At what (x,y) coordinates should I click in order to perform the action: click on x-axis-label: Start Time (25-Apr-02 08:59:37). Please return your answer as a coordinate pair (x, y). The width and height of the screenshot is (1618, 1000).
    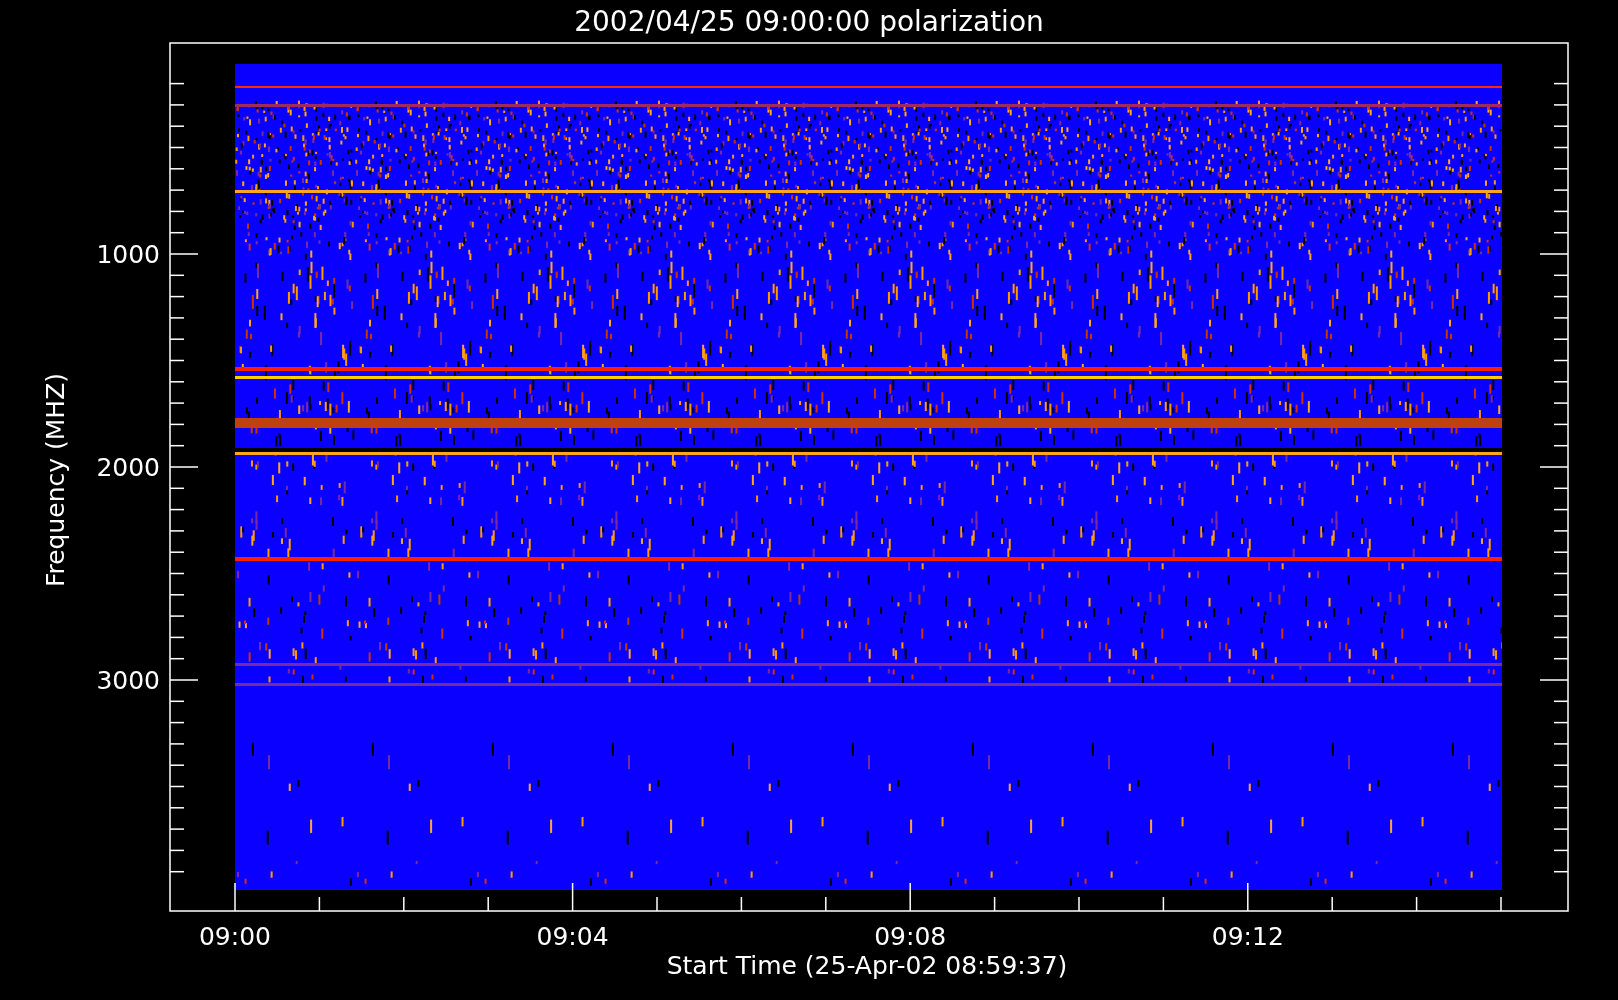
    Looking at the image, I should click on (867, 965).